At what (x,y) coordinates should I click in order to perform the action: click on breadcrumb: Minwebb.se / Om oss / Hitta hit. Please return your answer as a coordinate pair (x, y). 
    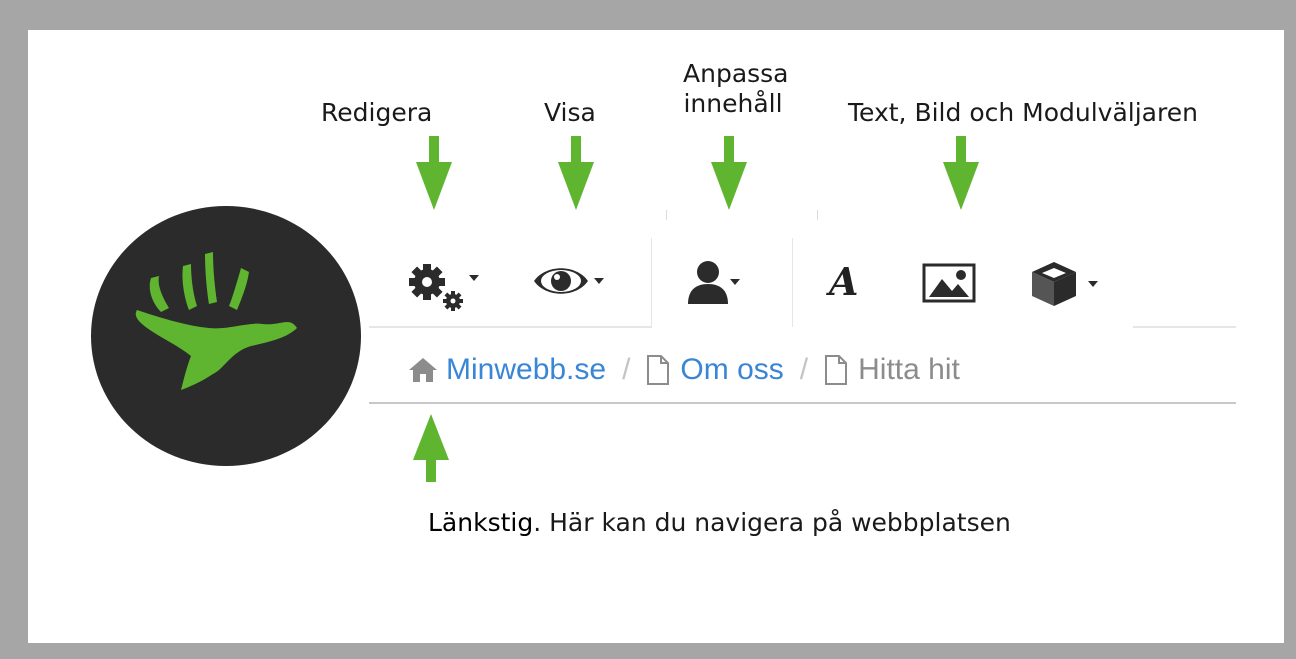
    Looking at the image, I should click on (684, 370).